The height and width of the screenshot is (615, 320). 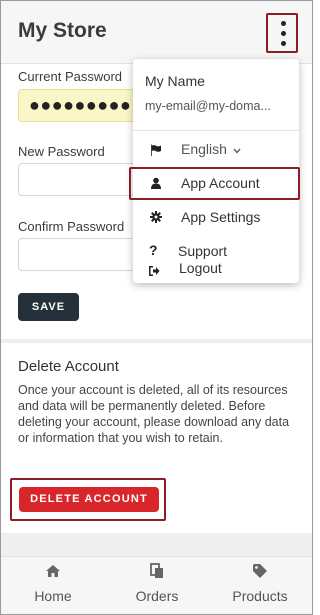 What do you see at coordinates (221, 217) in the screenshot?
I see `menu-item-label: App Settings` at bounding box center [221, 217].